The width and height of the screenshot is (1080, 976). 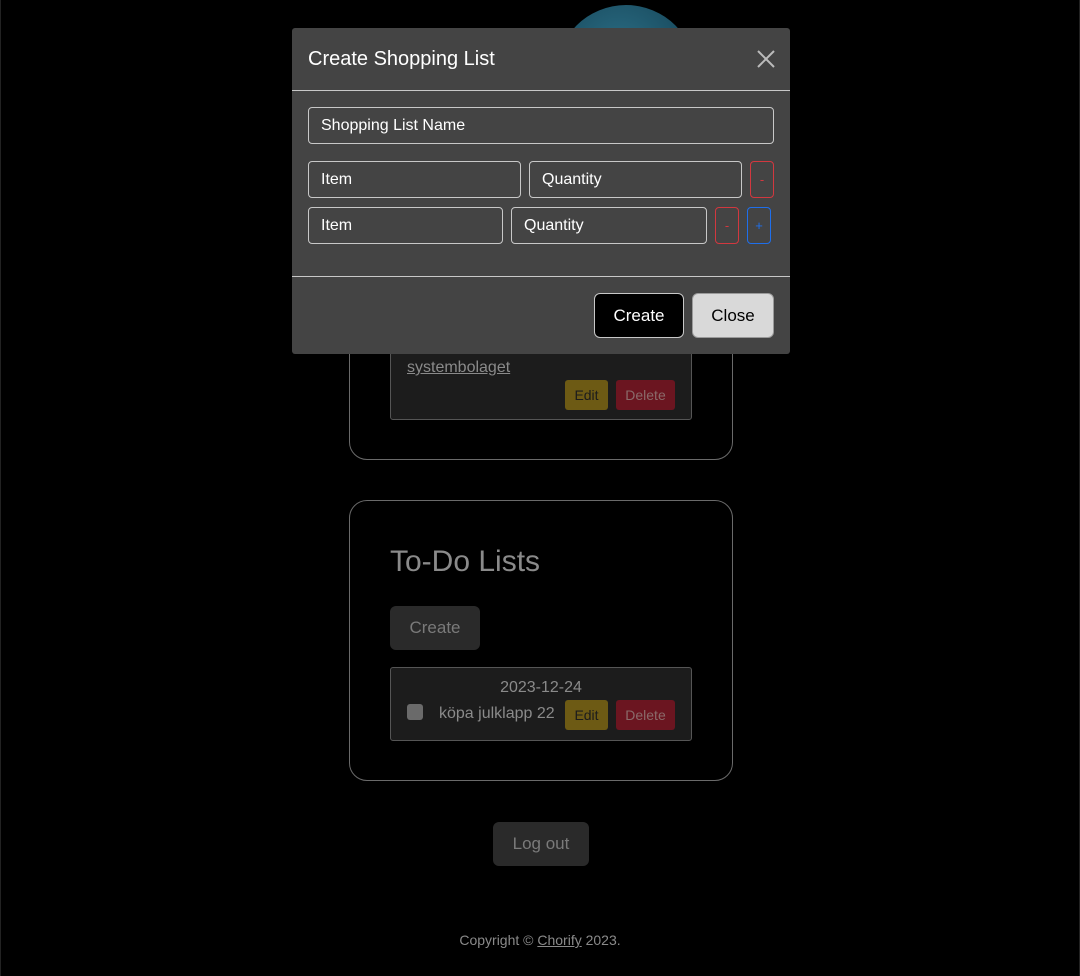 What do you see at coordinates (401, 59) in the screenshot?
I see `modal-title: Create Shopping List` at bounding box center [401, 59].